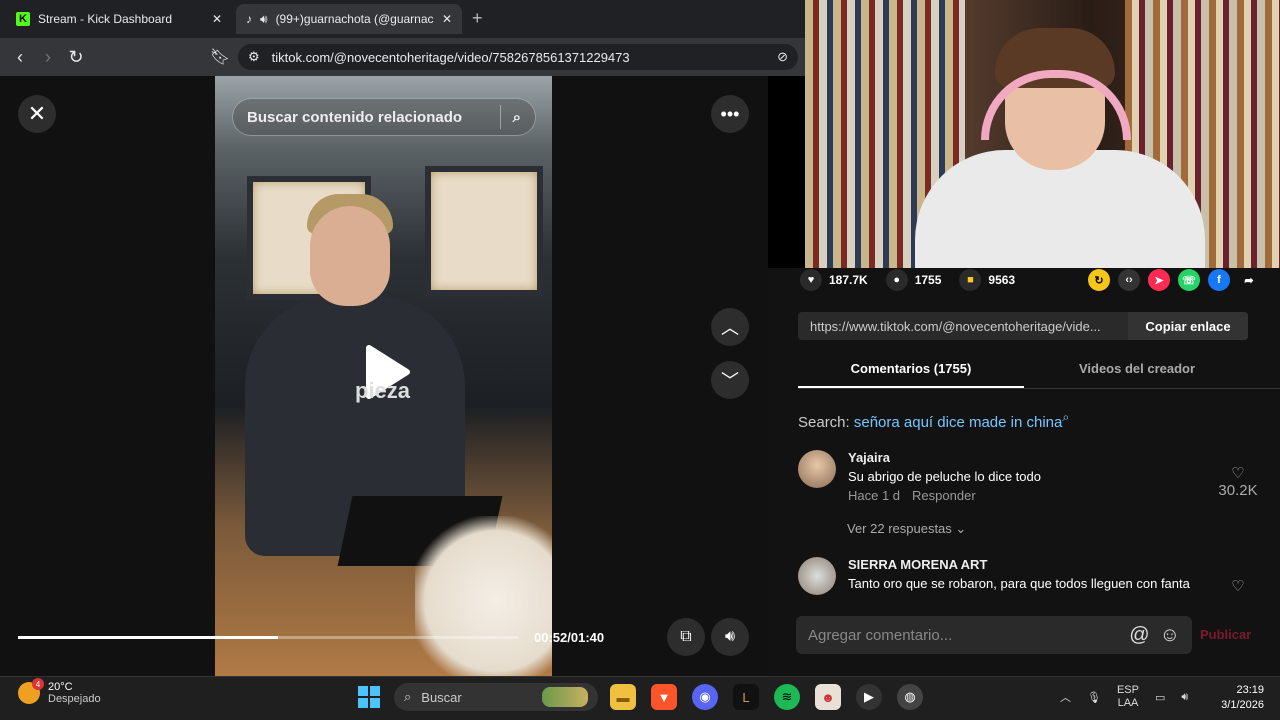 This screenshot has height=720, width=1280. Describe the element at coordinates (911, 371) in the screenshot. I see `tab-comments: Comentarios (1755)` at that location.